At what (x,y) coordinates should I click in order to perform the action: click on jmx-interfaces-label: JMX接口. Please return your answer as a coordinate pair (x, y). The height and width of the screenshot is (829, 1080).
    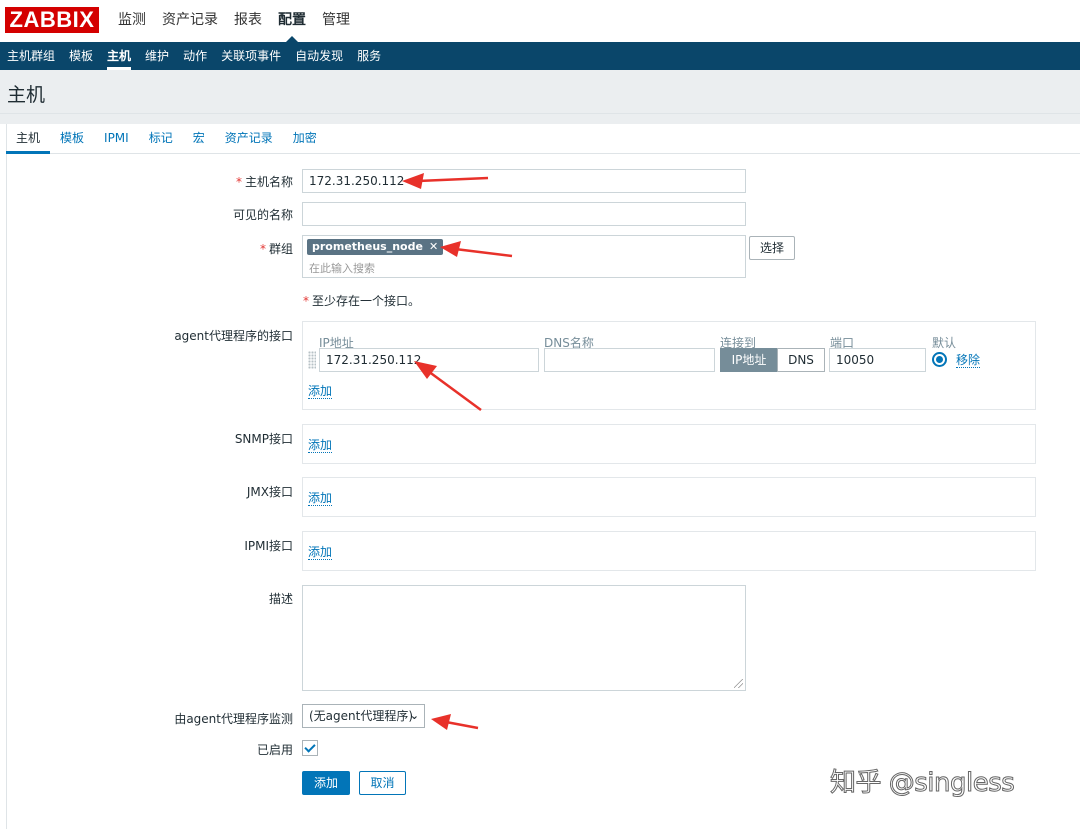
    Looking at the image, I should click on (269, 492).